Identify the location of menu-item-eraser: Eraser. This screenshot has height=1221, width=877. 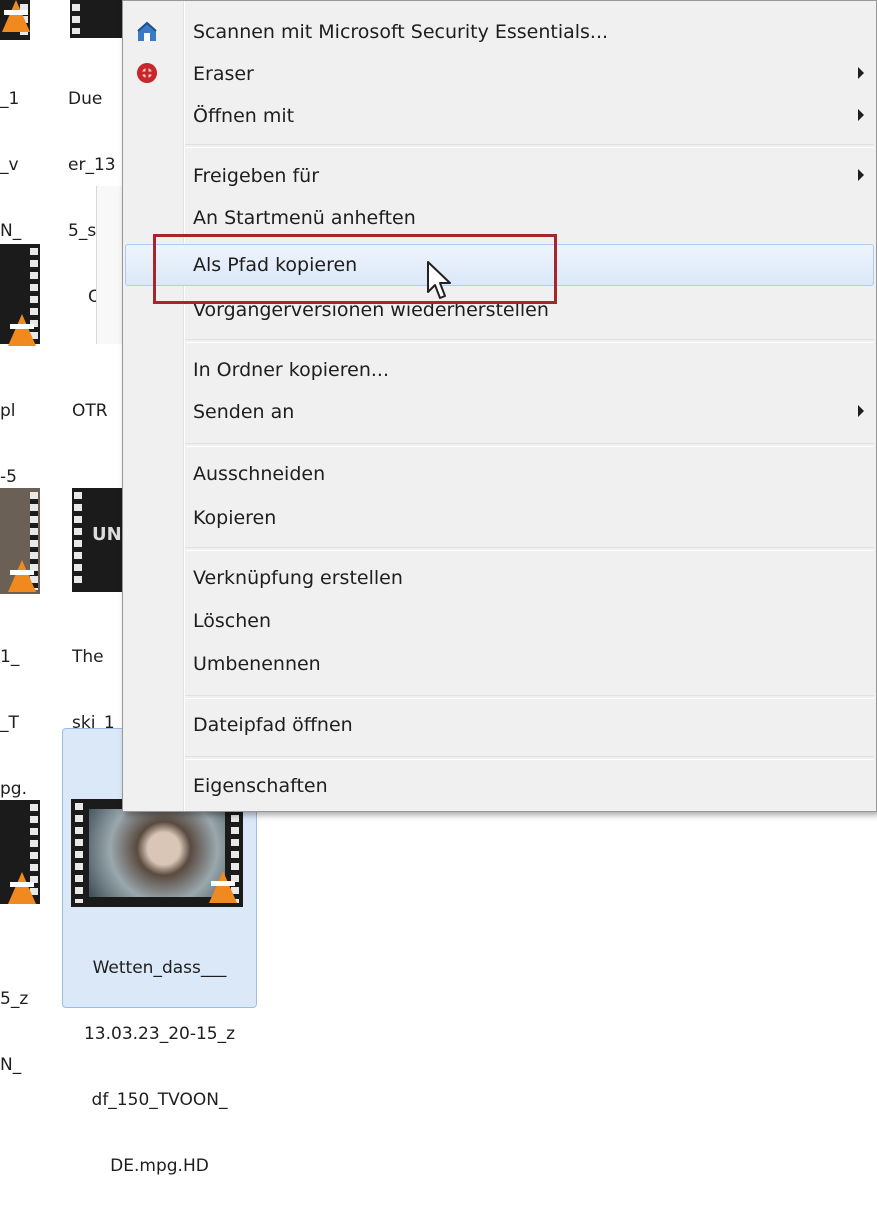
(499, 74).